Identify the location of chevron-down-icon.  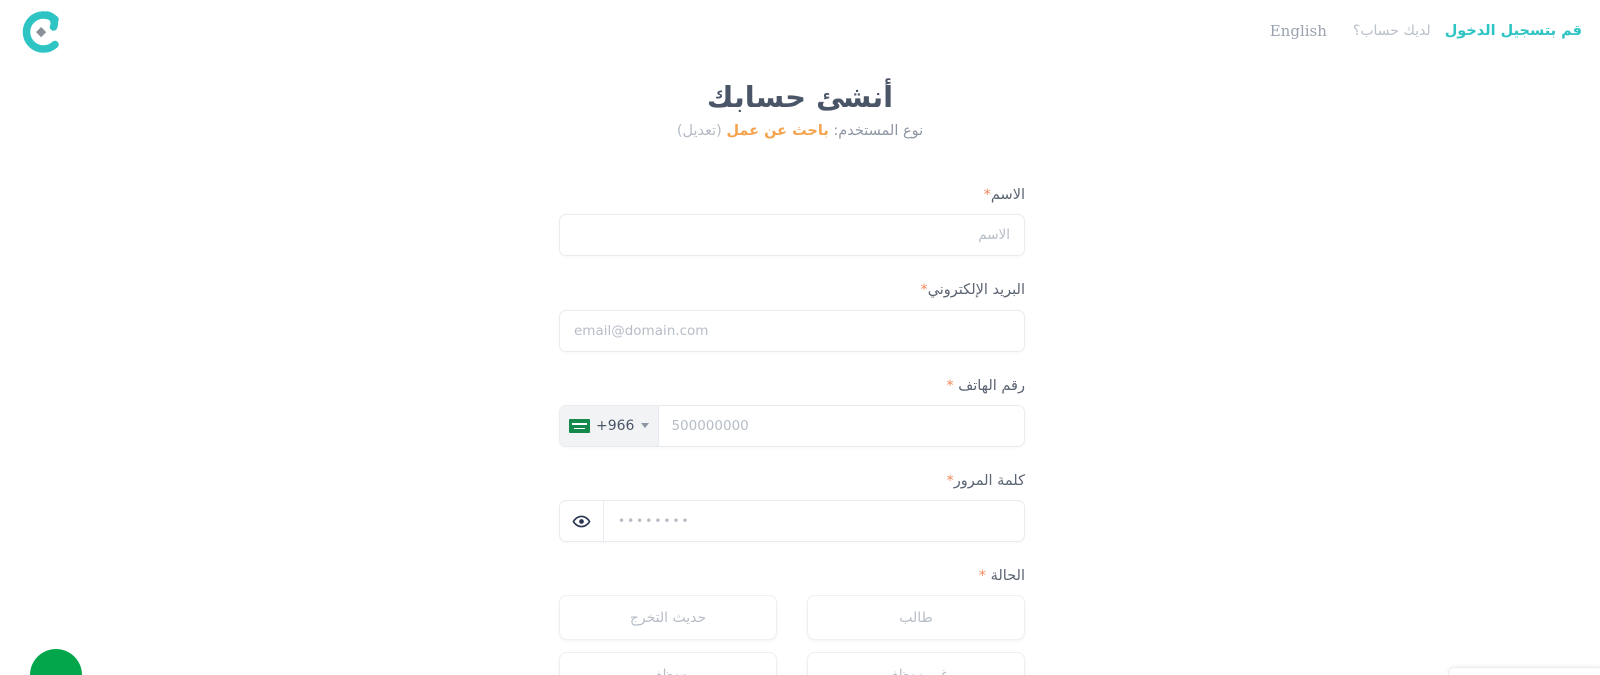
(645, 426).